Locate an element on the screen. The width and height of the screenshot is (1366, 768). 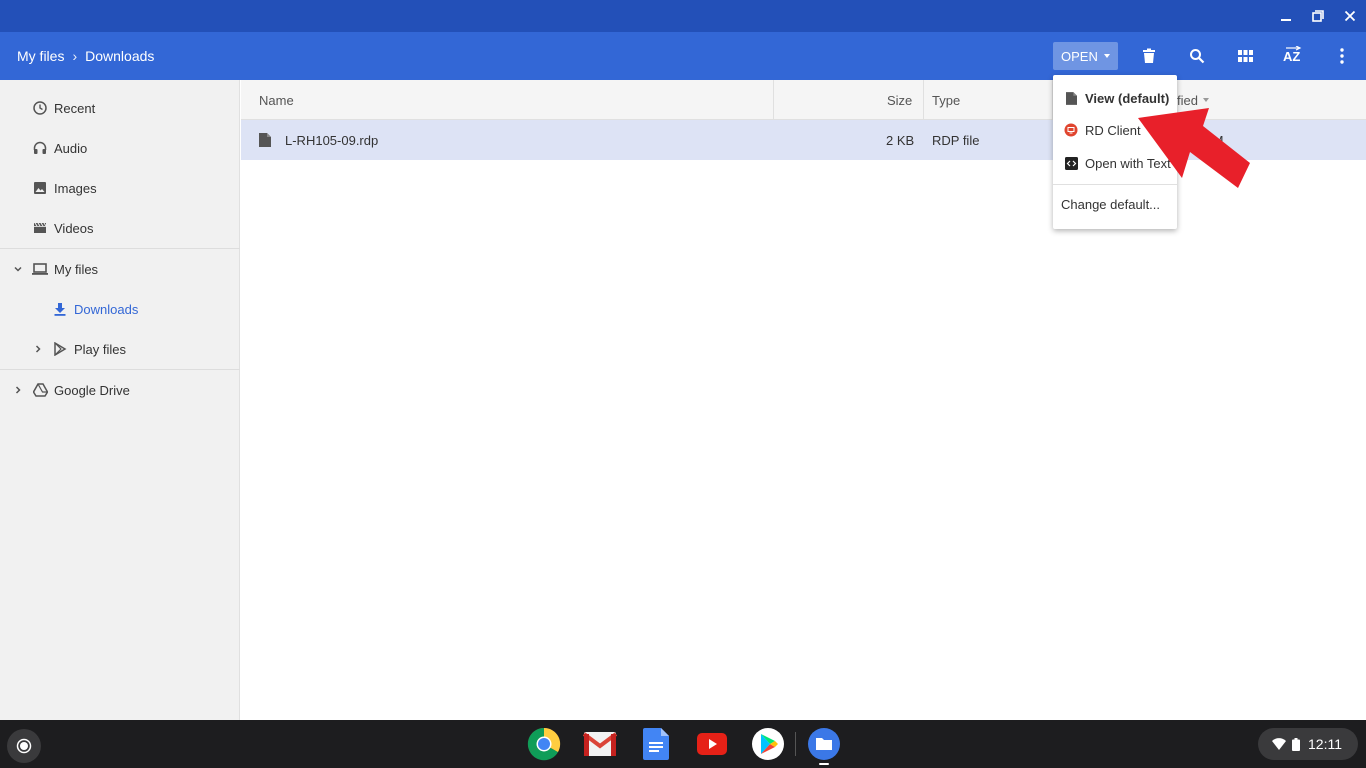
launcher-circle-icon is located at coordinates (24, 746).